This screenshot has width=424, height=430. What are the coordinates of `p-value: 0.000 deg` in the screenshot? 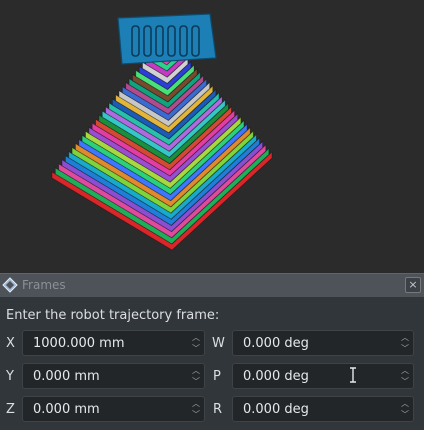 It's located at (276, 376).